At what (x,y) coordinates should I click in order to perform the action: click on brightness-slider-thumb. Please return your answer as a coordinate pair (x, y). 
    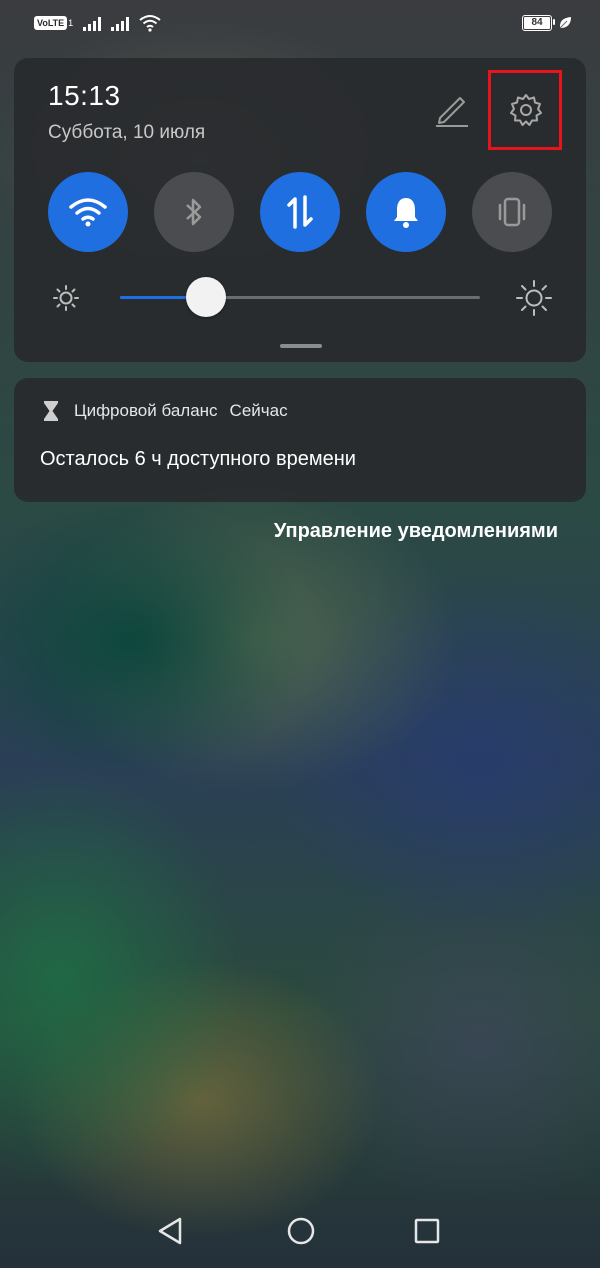
    Looking at the image, I should click on (206, 297).